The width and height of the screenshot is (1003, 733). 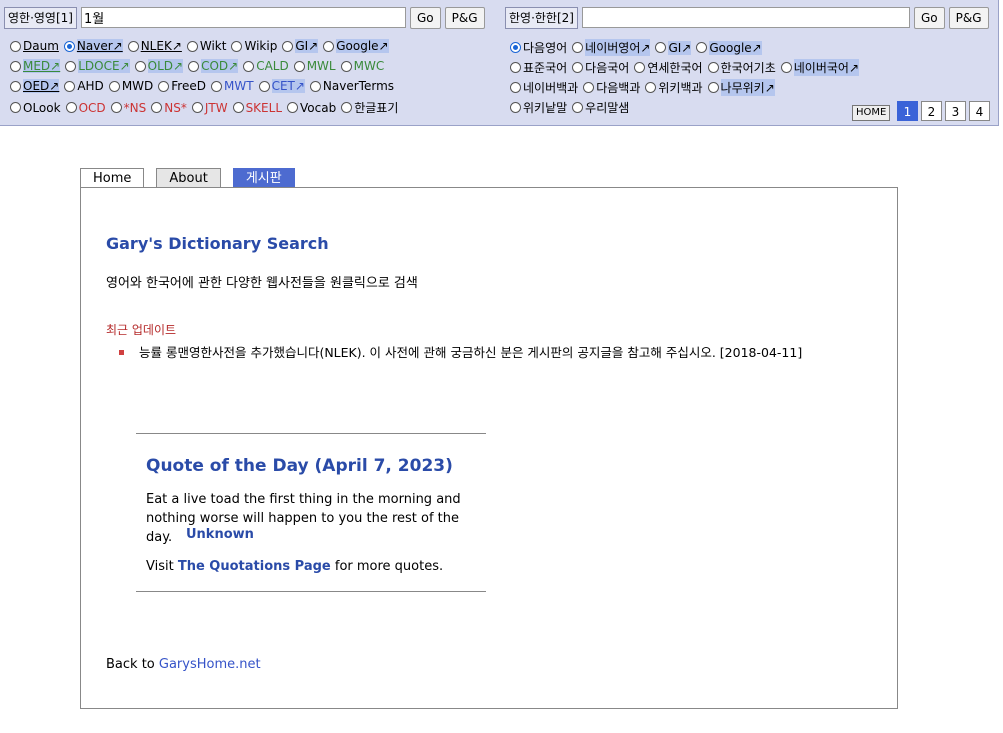 I want to click on home-button: HOME, so click(x=871, y=113).